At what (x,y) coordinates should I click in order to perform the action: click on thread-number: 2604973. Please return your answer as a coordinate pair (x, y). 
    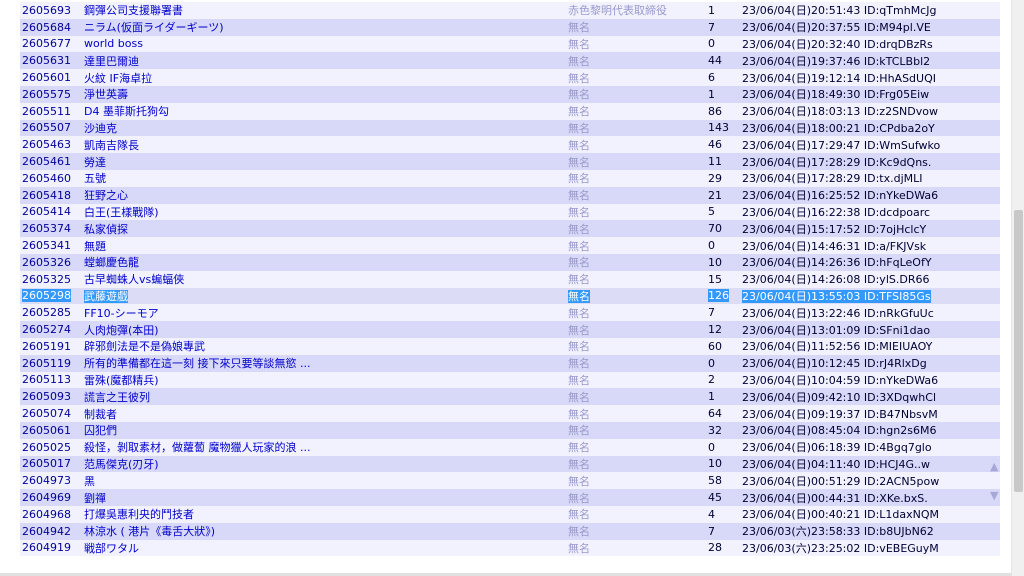
    Looking at the image, I should click on (51, 481).